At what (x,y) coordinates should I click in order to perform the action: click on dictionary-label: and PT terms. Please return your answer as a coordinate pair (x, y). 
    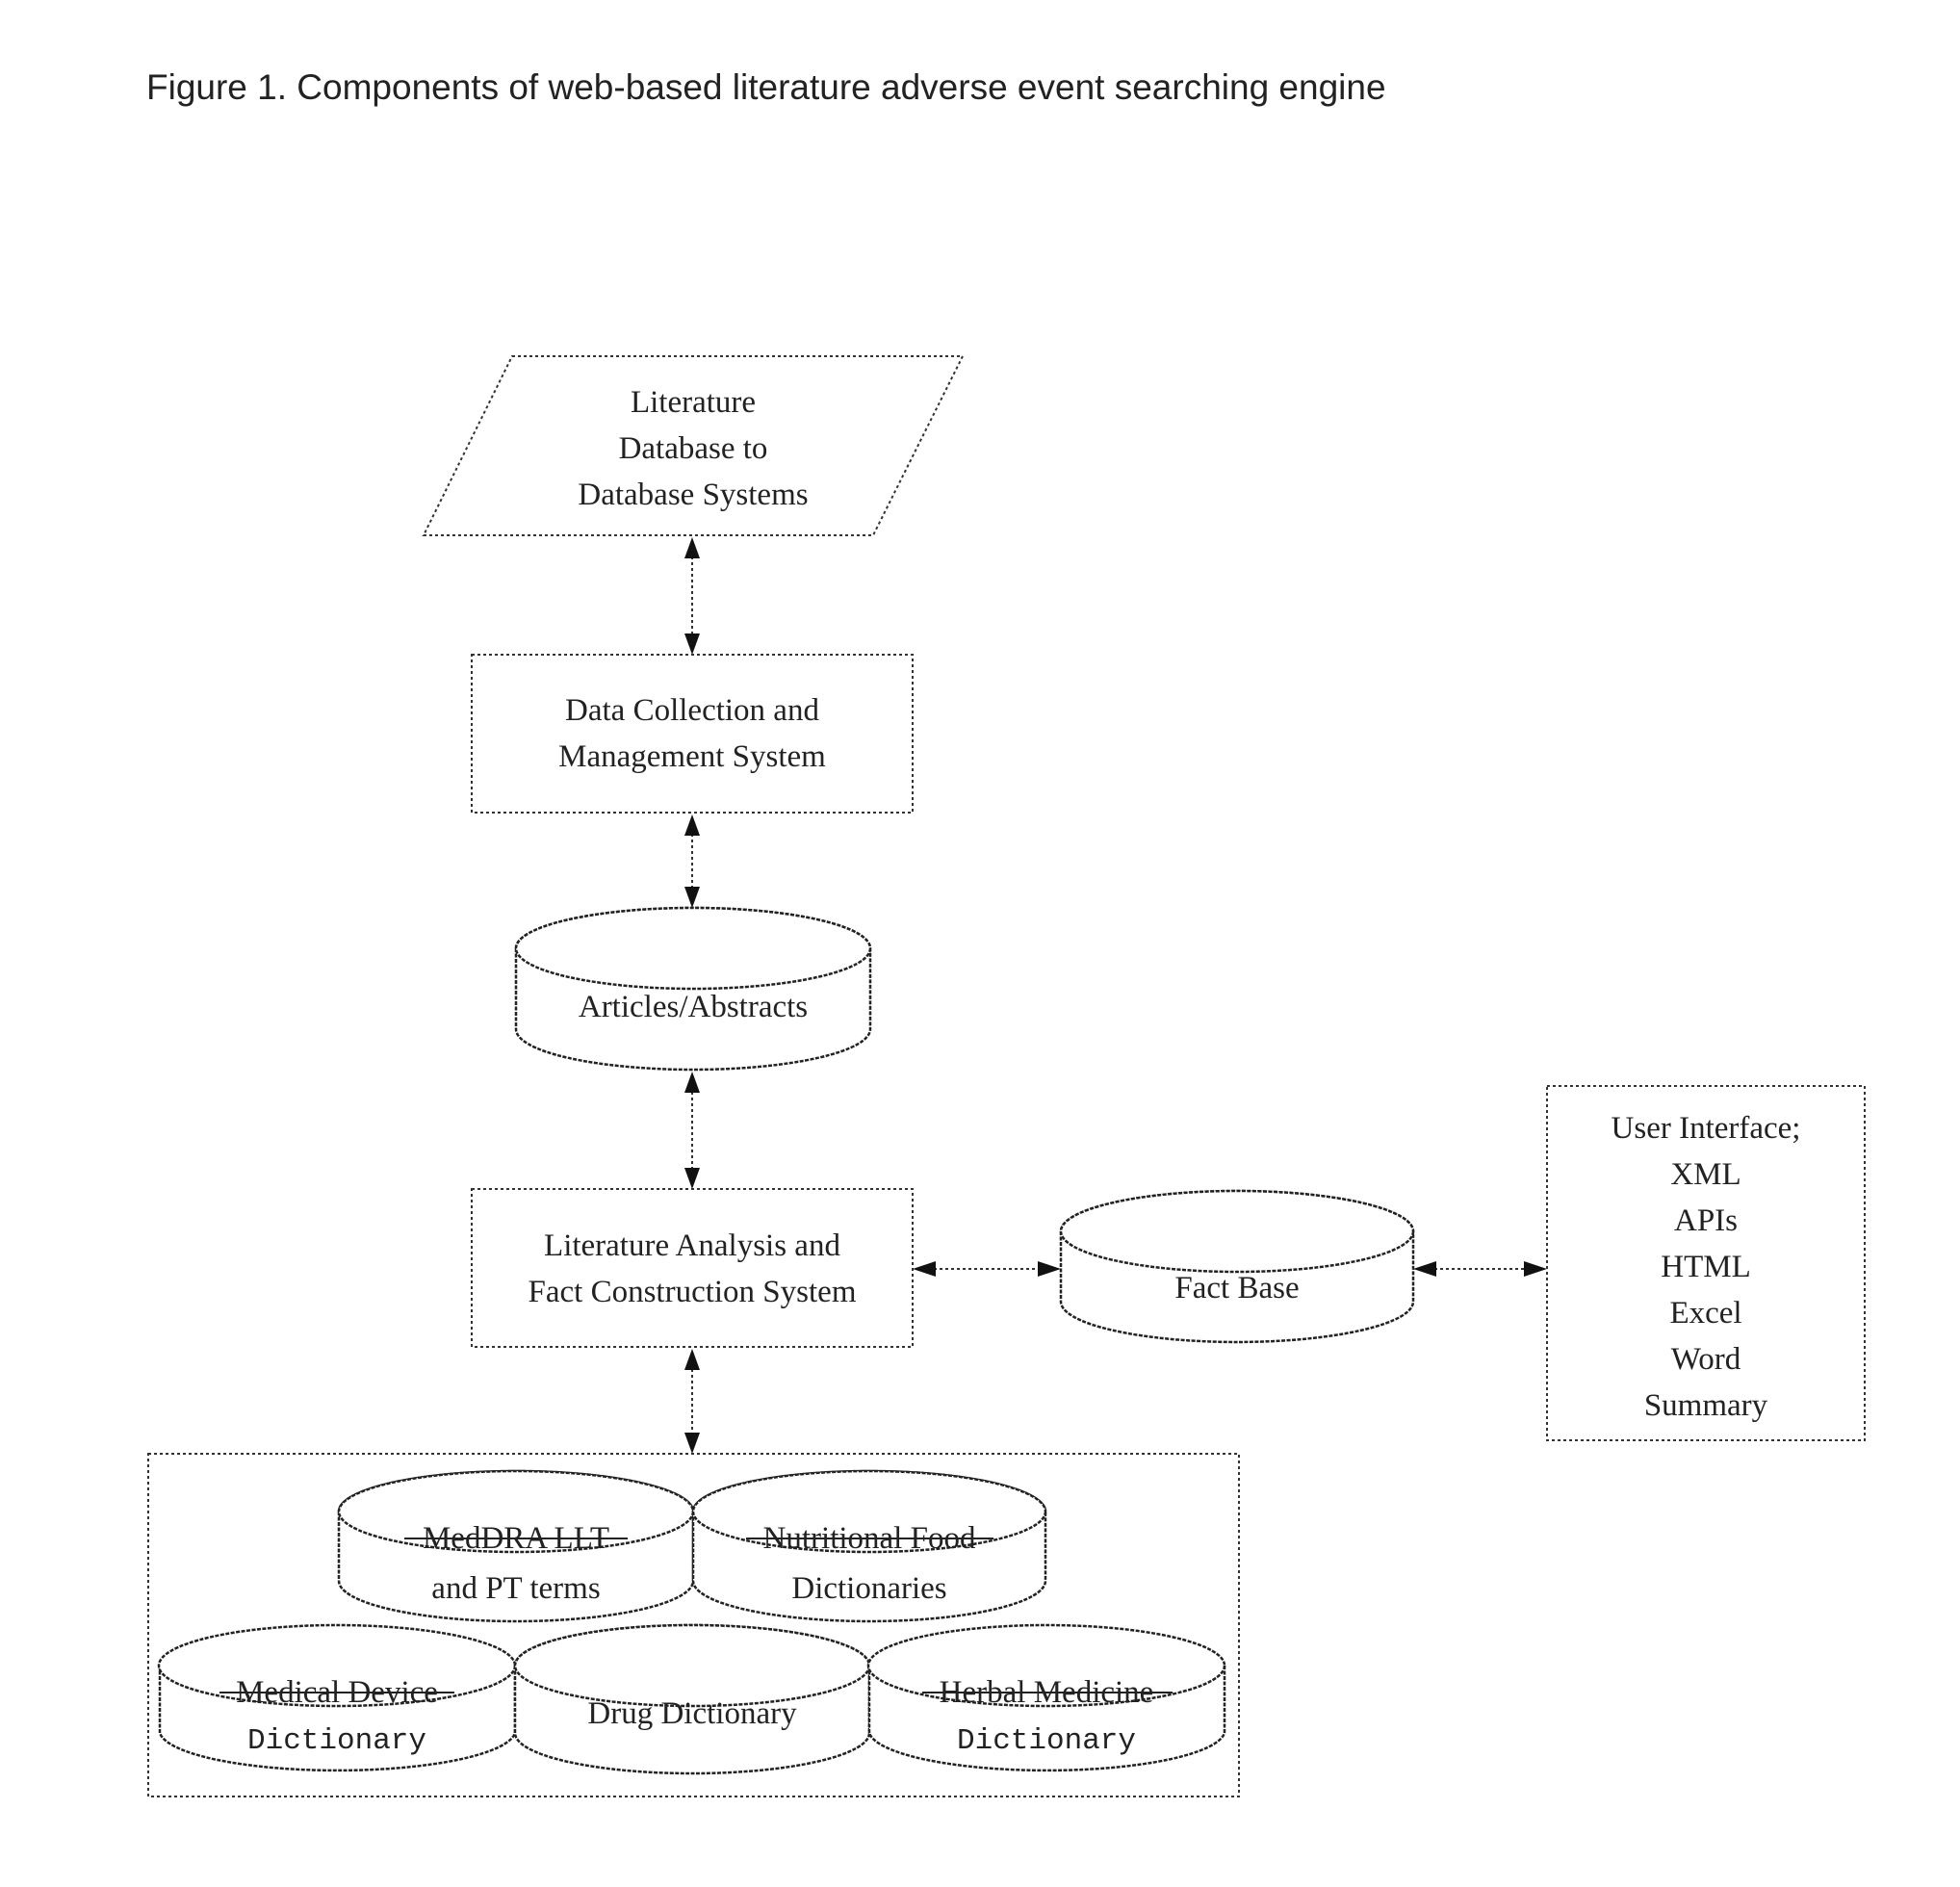
    Looking at the image, I should click on (515, 1588).